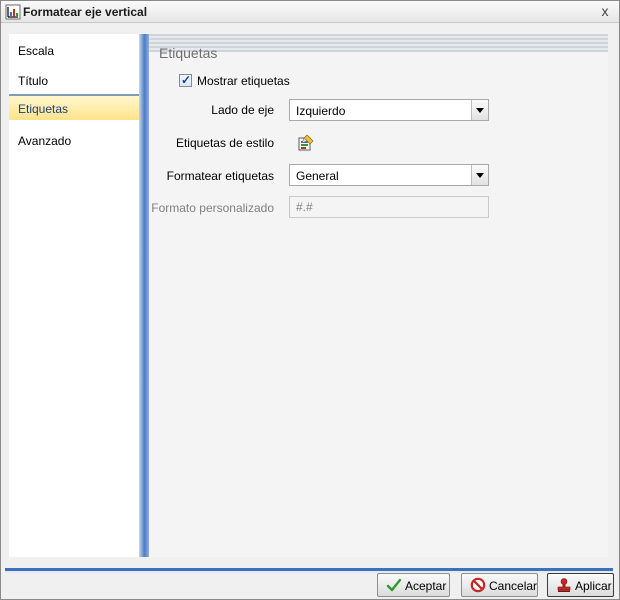 The width and height of the screenshot is (620, 600). I want to click on apply-button: Aplicar, so click(580, 585).